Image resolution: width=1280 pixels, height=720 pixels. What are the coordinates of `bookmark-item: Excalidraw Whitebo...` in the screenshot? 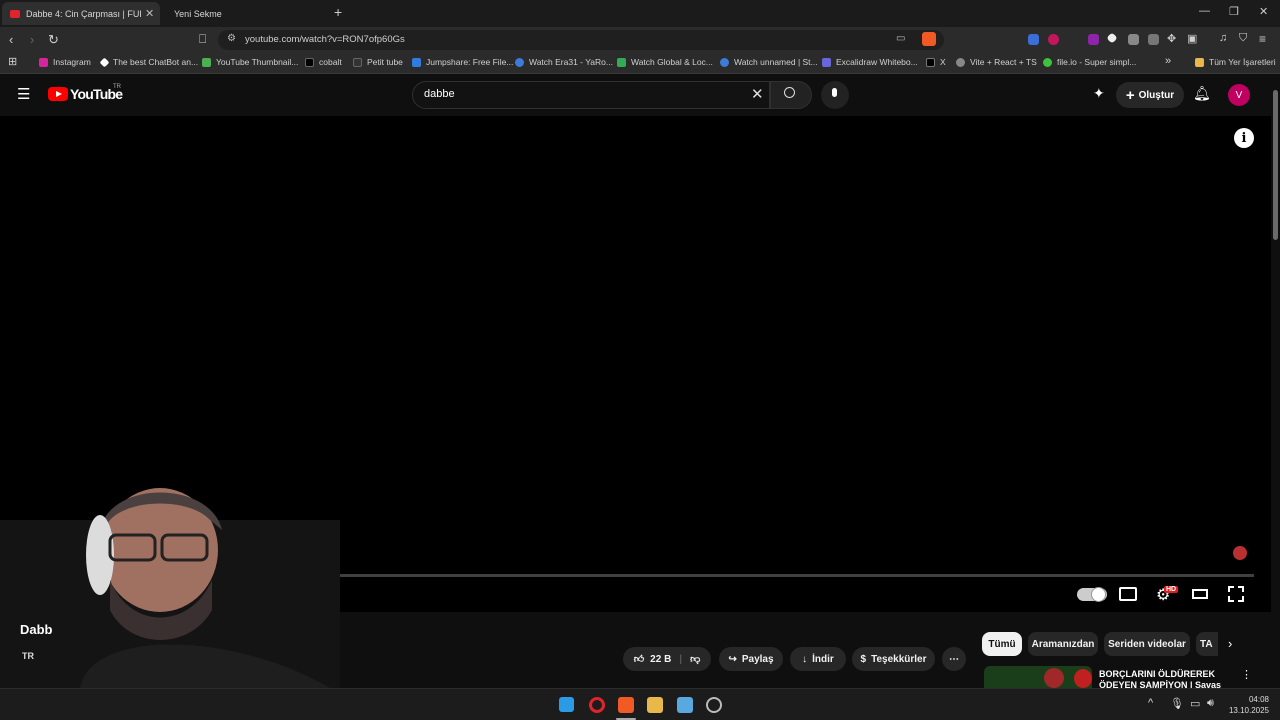 It's located at (870, 62).